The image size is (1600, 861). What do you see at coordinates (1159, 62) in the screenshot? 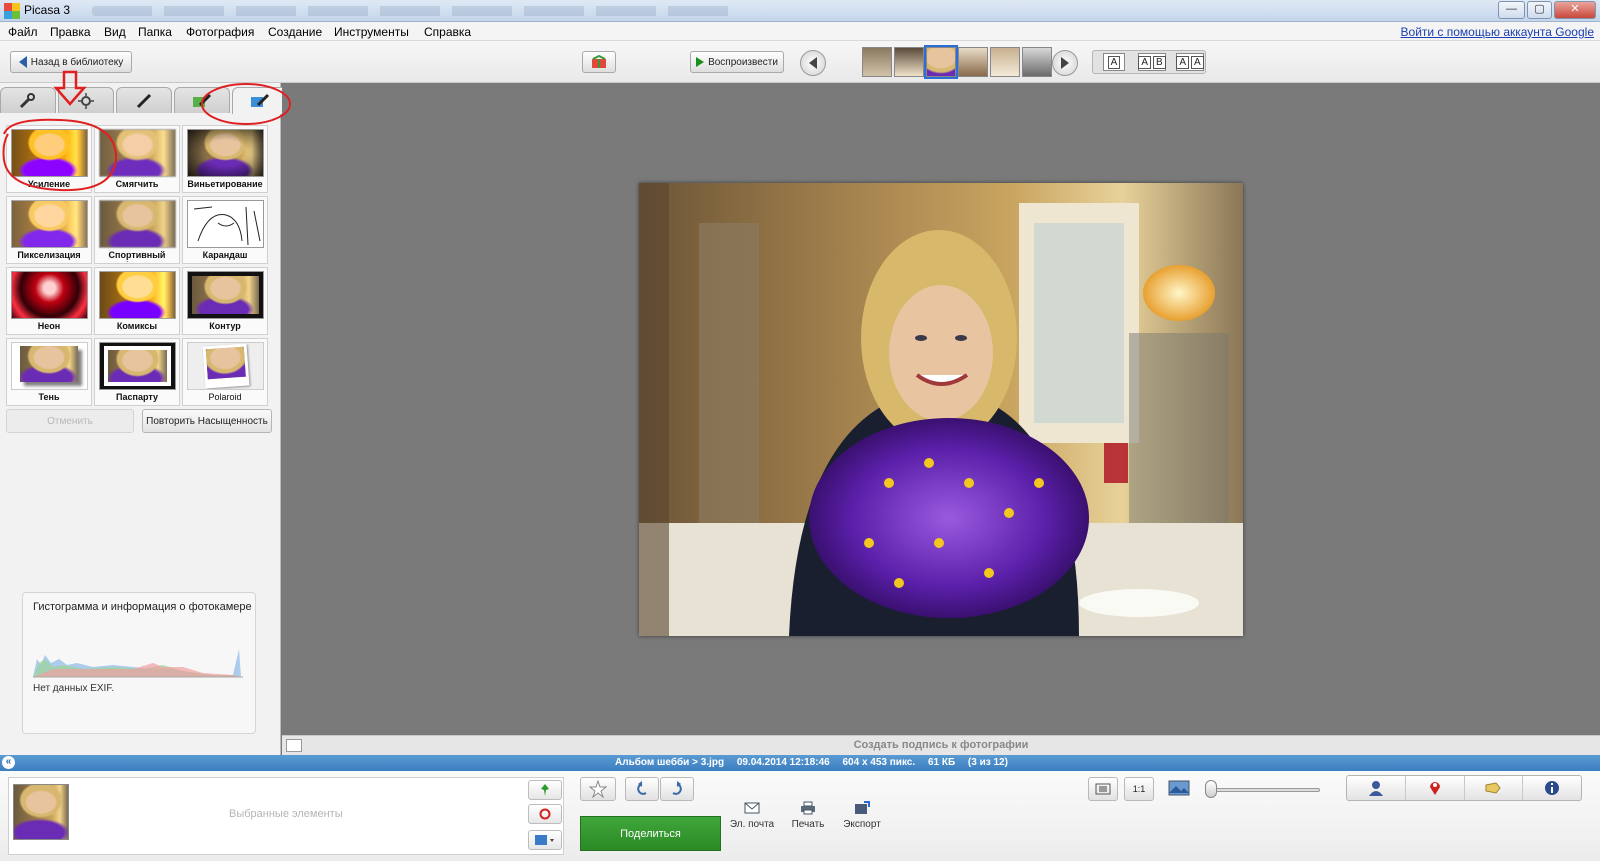
I see `caption-mode-b: B` at bounding box center [1159, 62].